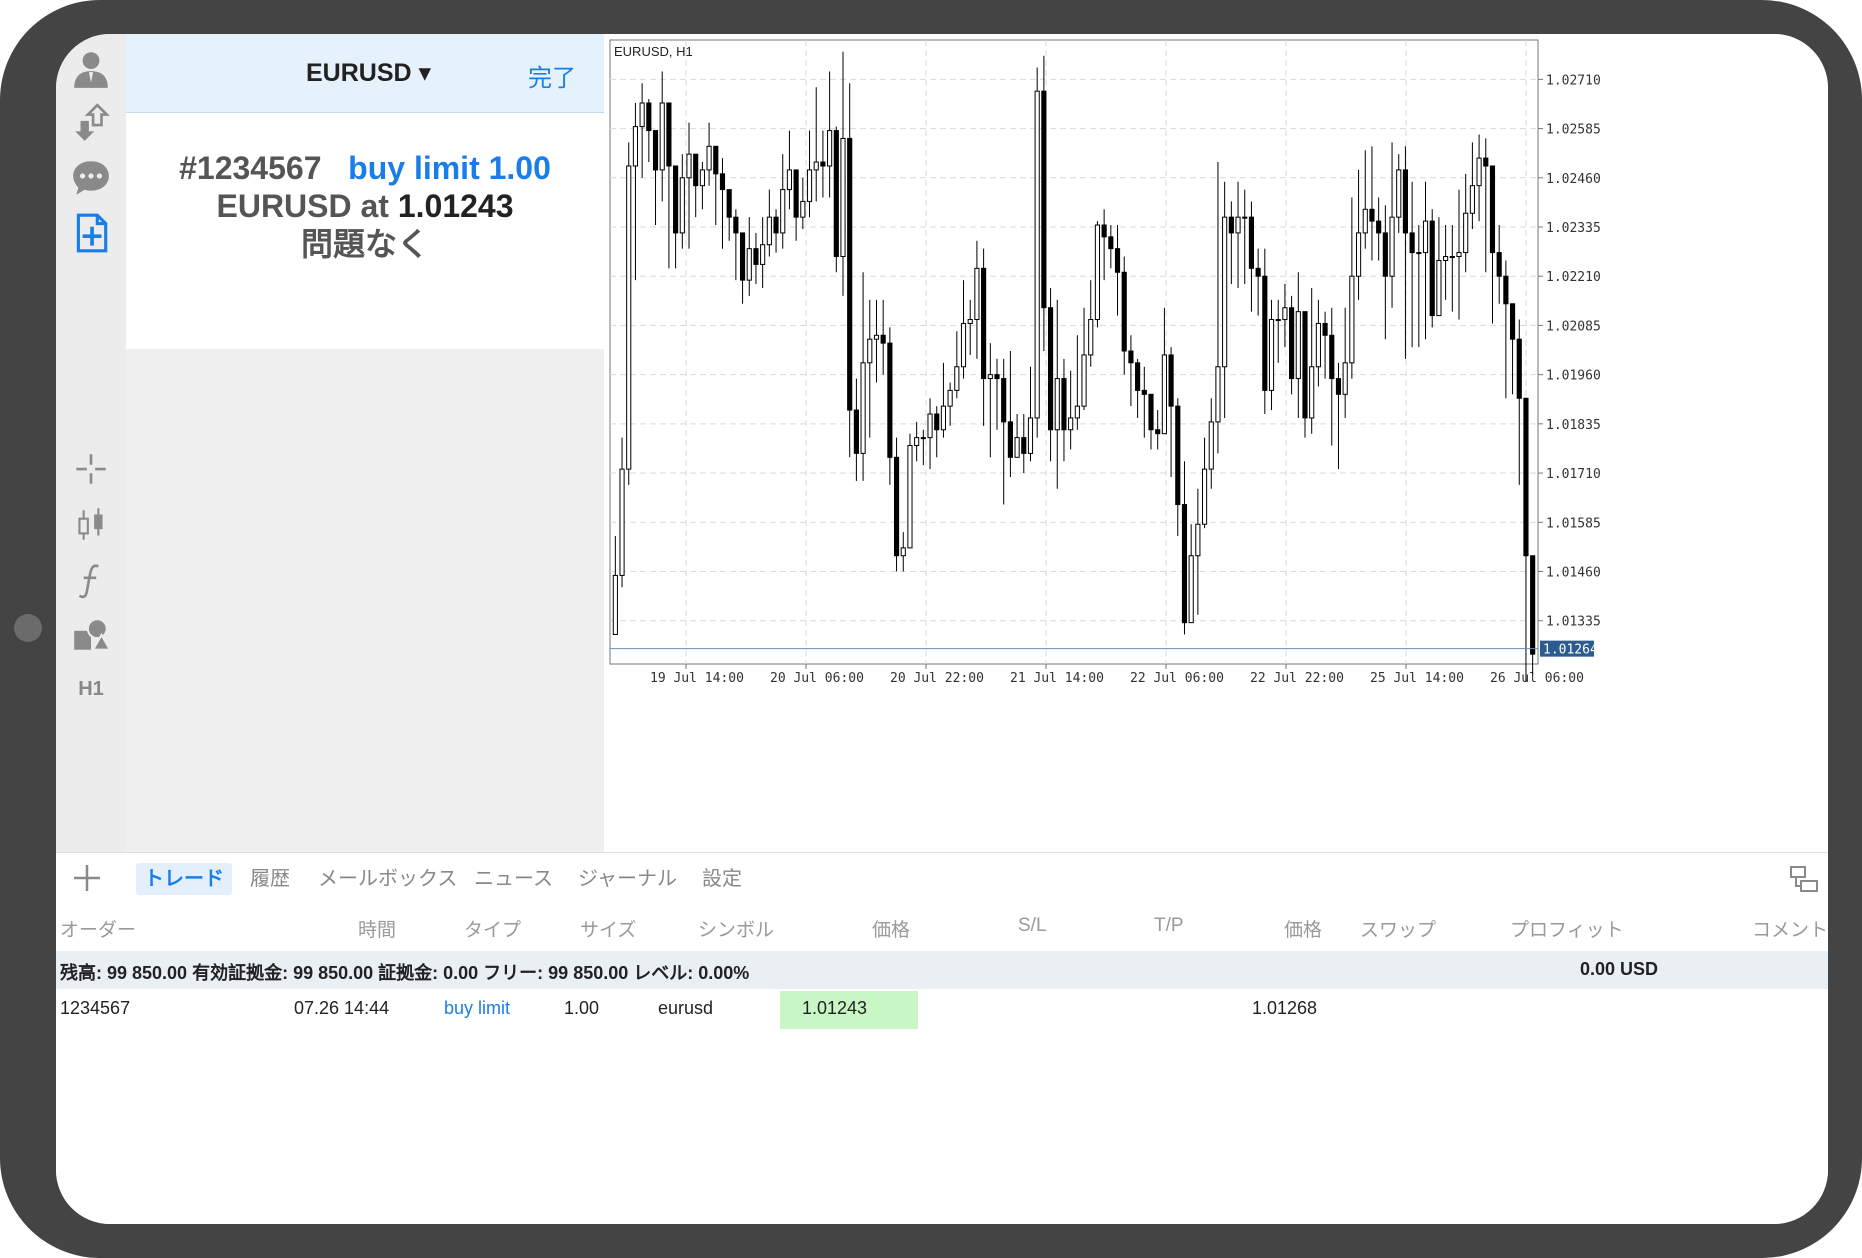 The image size is (1862, 1258). I want to click on col-type: タイプ, so click(492, 928).